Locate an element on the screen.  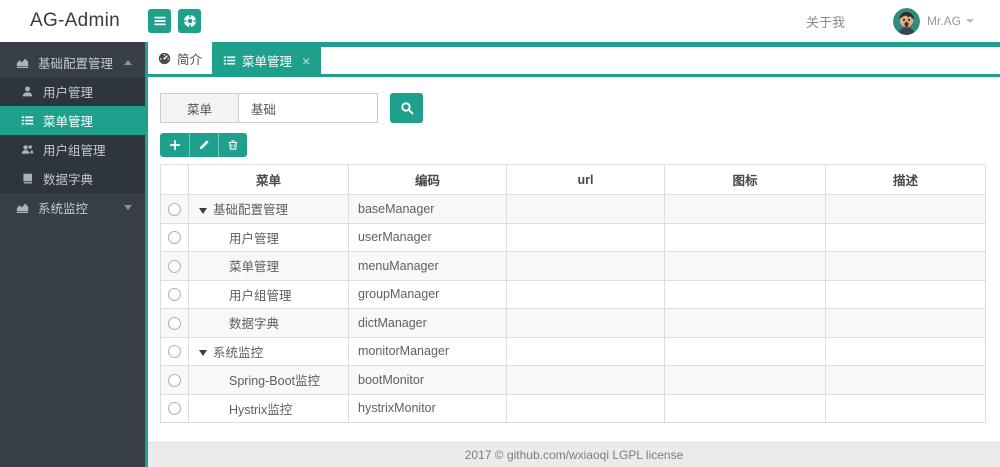
edit-button is located at coordinates (203, 145).